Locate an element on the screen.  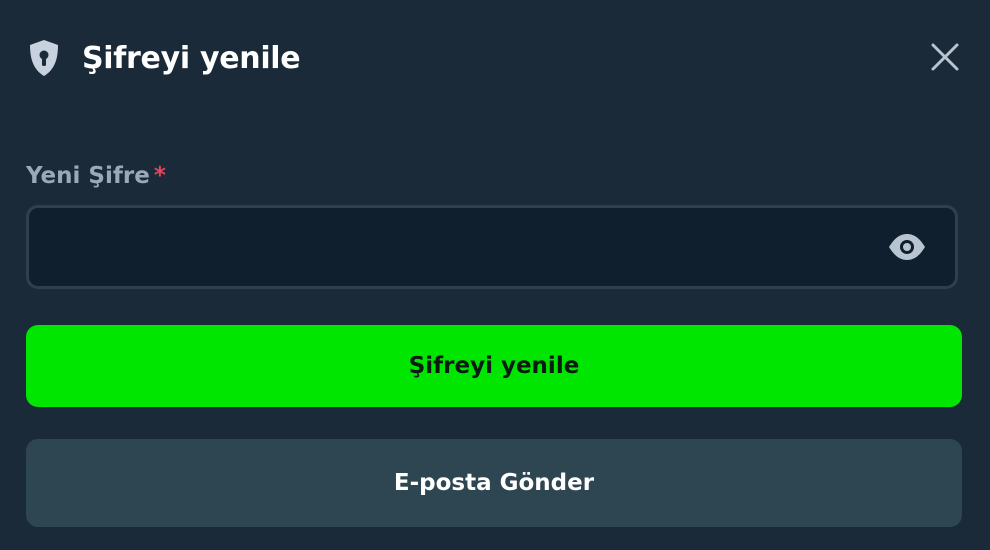
required-mark: * is located at coordinates (159, 176).